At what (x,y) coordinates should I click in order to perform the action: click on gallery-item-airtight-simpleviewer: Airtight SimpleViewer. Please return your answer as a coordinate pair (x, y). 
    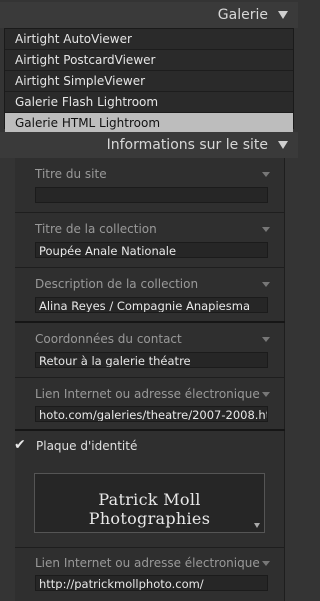
    Looking at the image, I should click on (149, 81).